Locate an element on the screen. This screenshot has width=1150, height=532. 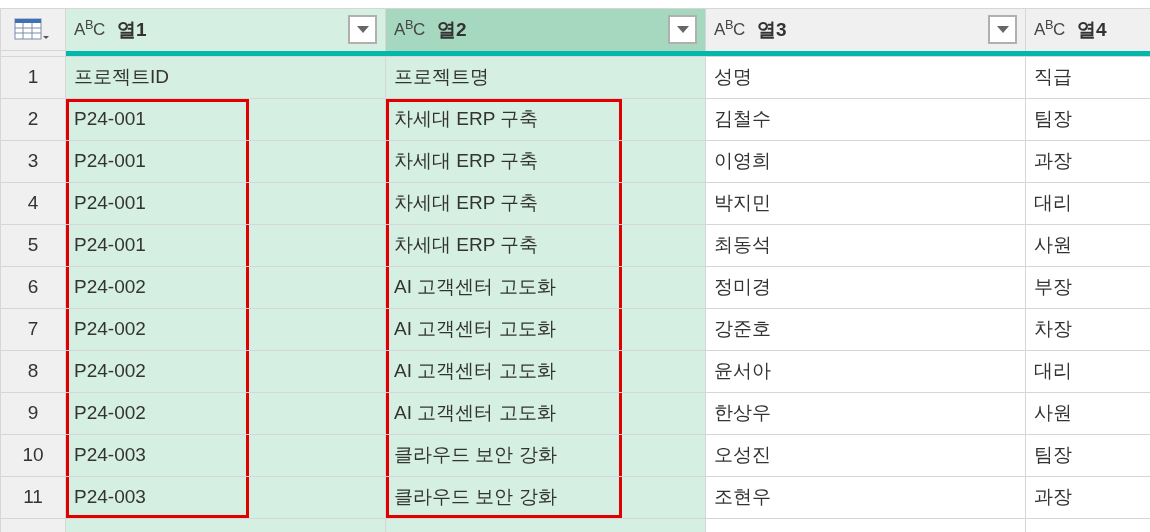
table-cell: 조현우 is located at coordinates (742, 497).